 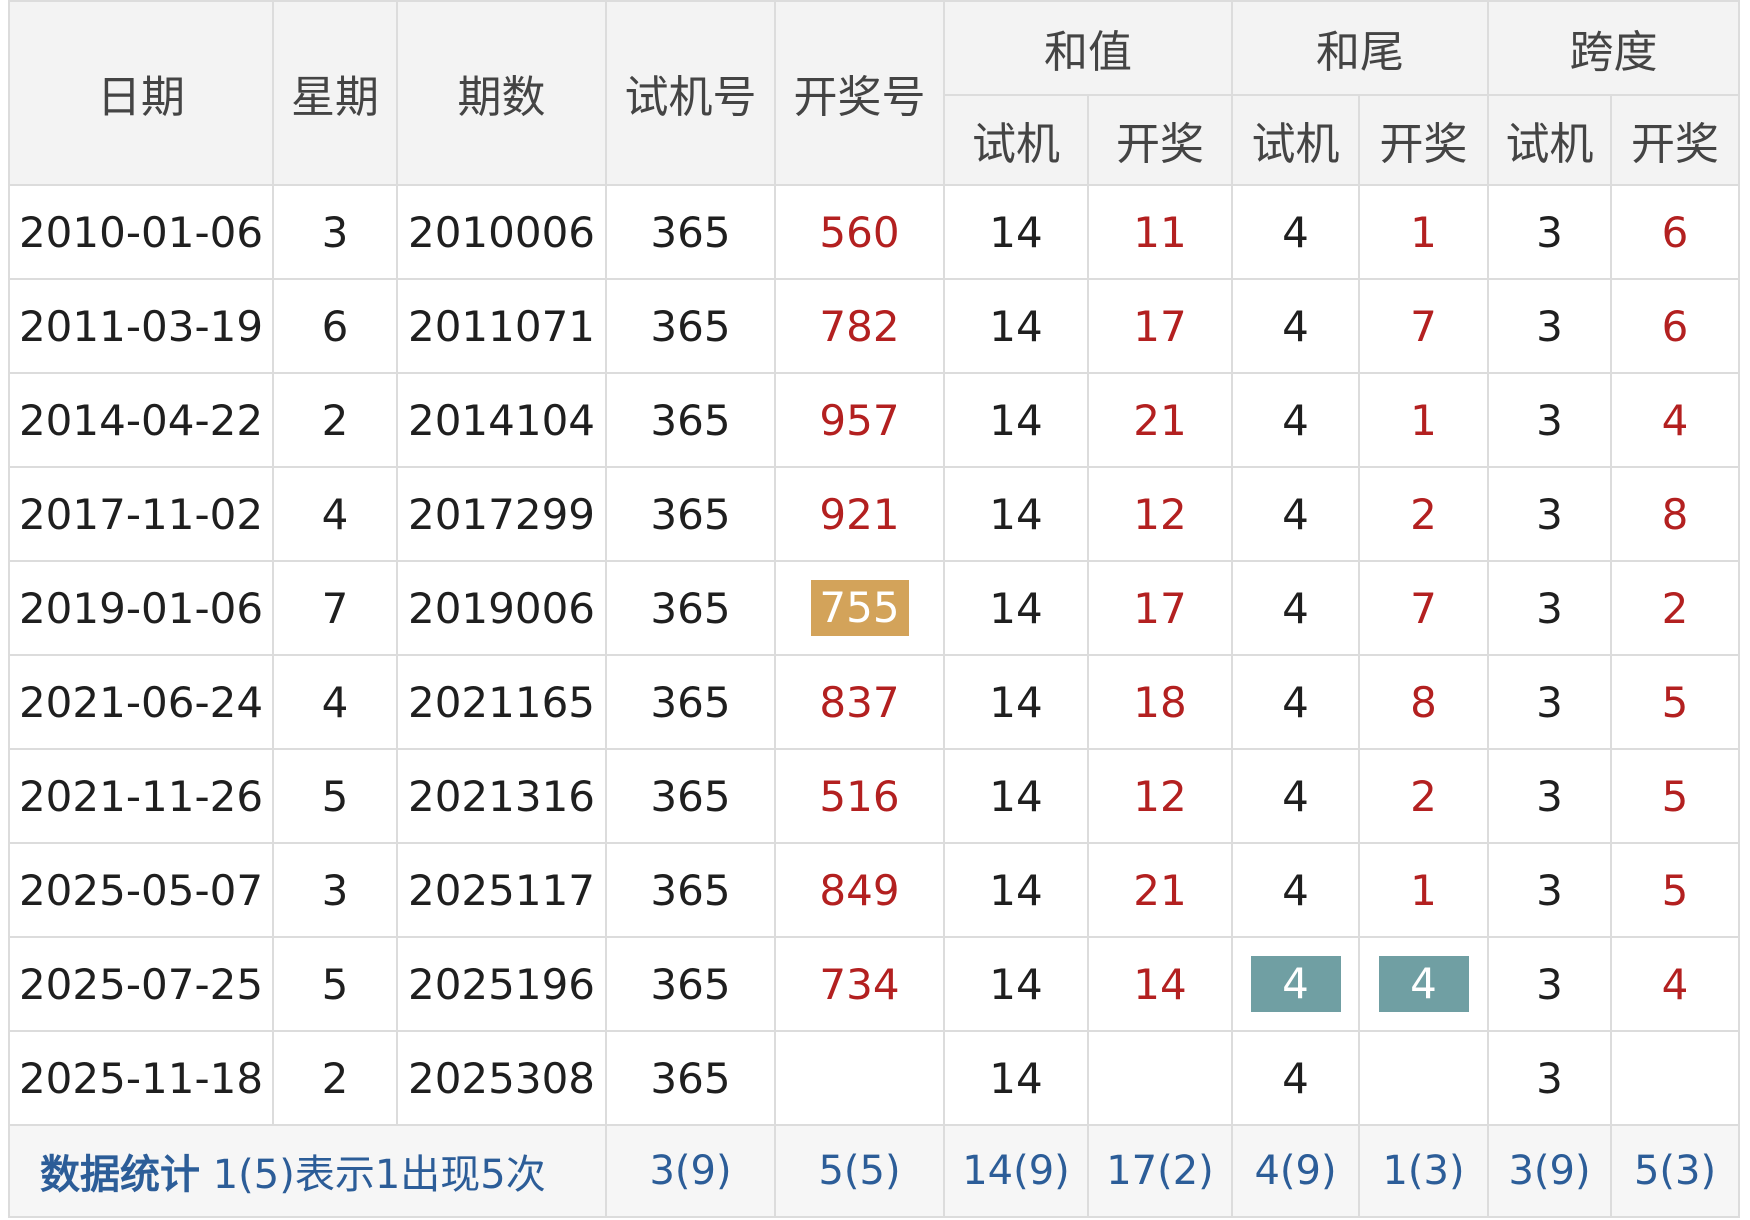 I want to click on cell-issue: 2021165, so click(x=501, y=702).